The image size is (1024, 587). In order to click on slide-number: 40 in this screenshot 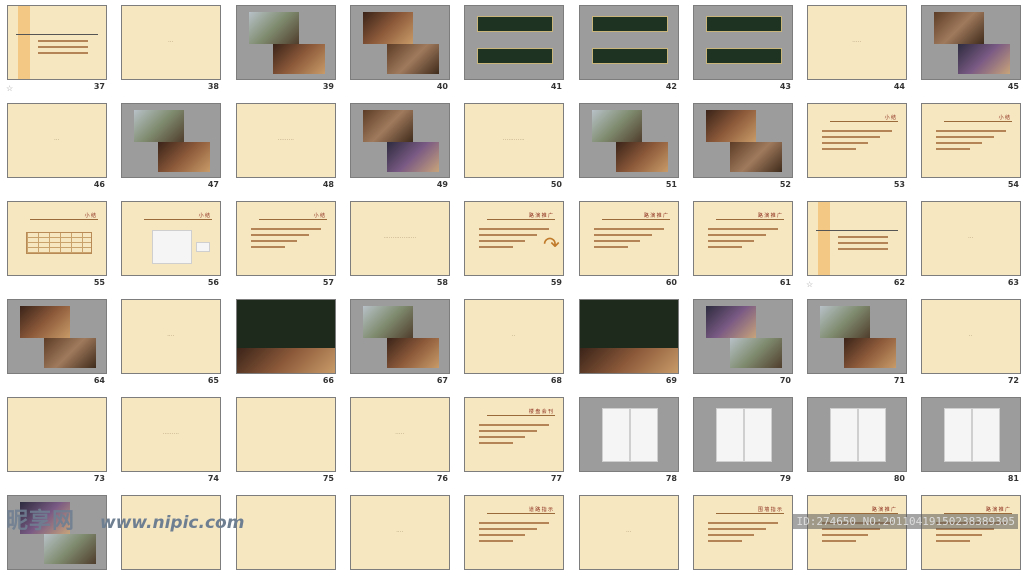, I will do `click(442, 86)`.